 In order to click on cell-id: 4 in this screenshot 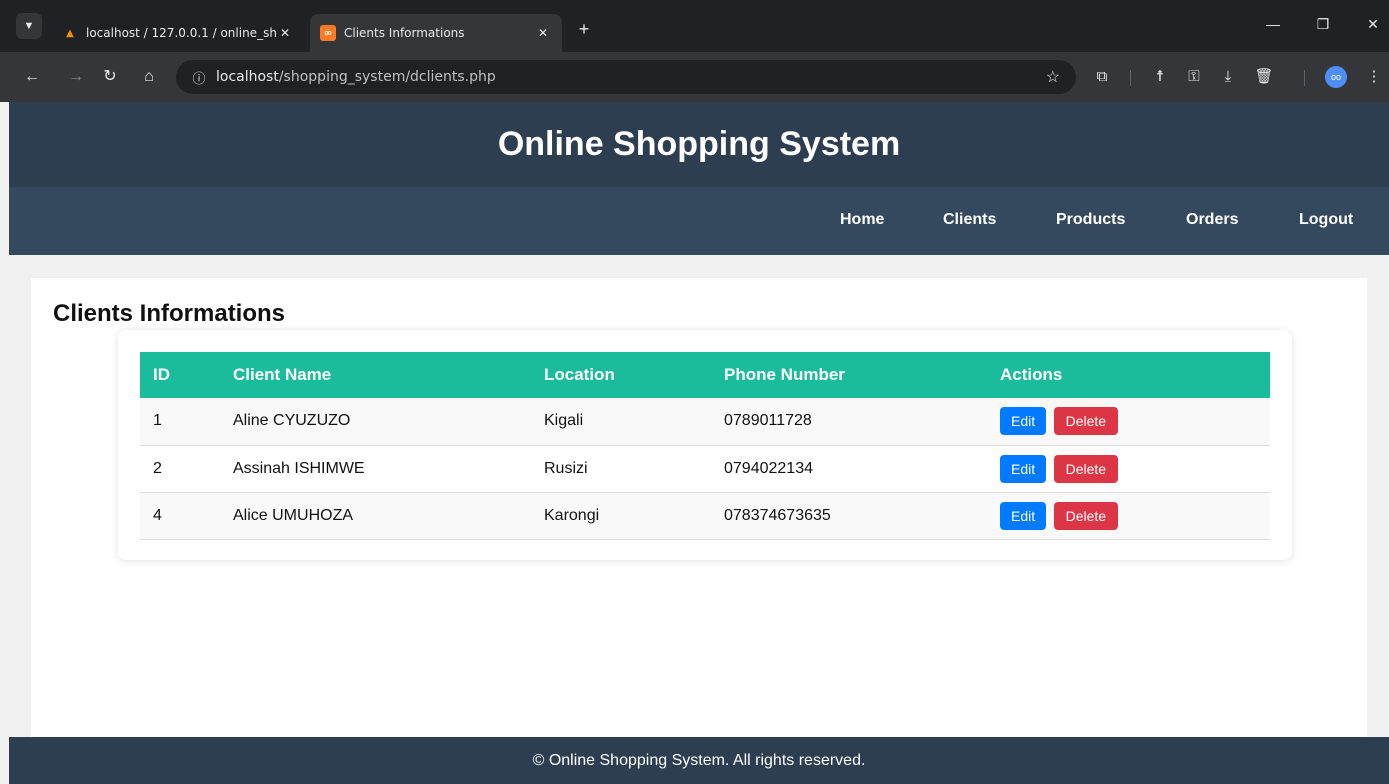, I will do `click(180, 516)`.